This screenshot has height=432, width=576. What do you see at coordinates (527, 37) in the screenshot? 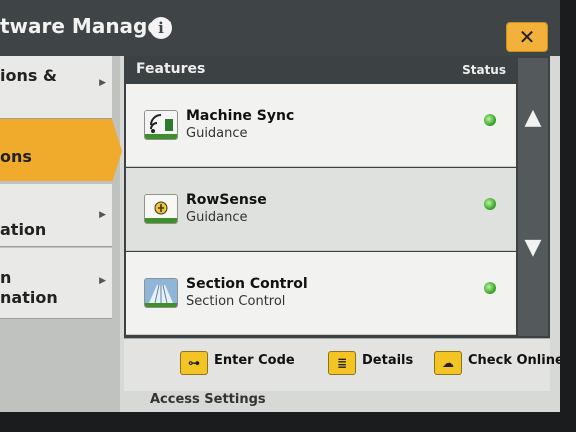
I see `close-button: ✕` at bounding box center [527, 37].